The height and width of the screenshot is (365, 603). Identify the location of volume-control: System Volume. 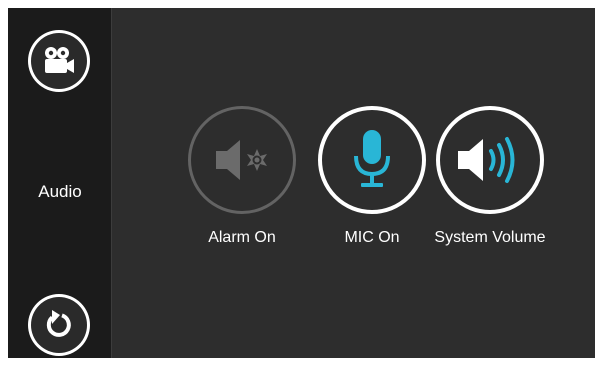
(490, 181).